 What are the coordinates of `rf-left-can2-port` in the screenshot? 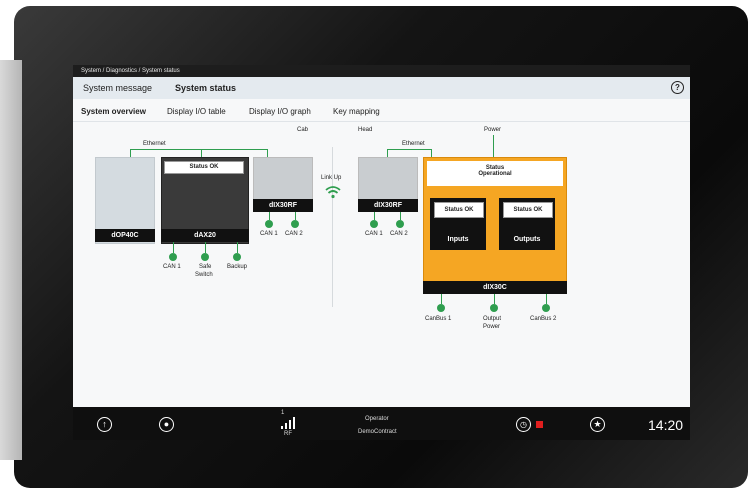 It's located at (295, 224).